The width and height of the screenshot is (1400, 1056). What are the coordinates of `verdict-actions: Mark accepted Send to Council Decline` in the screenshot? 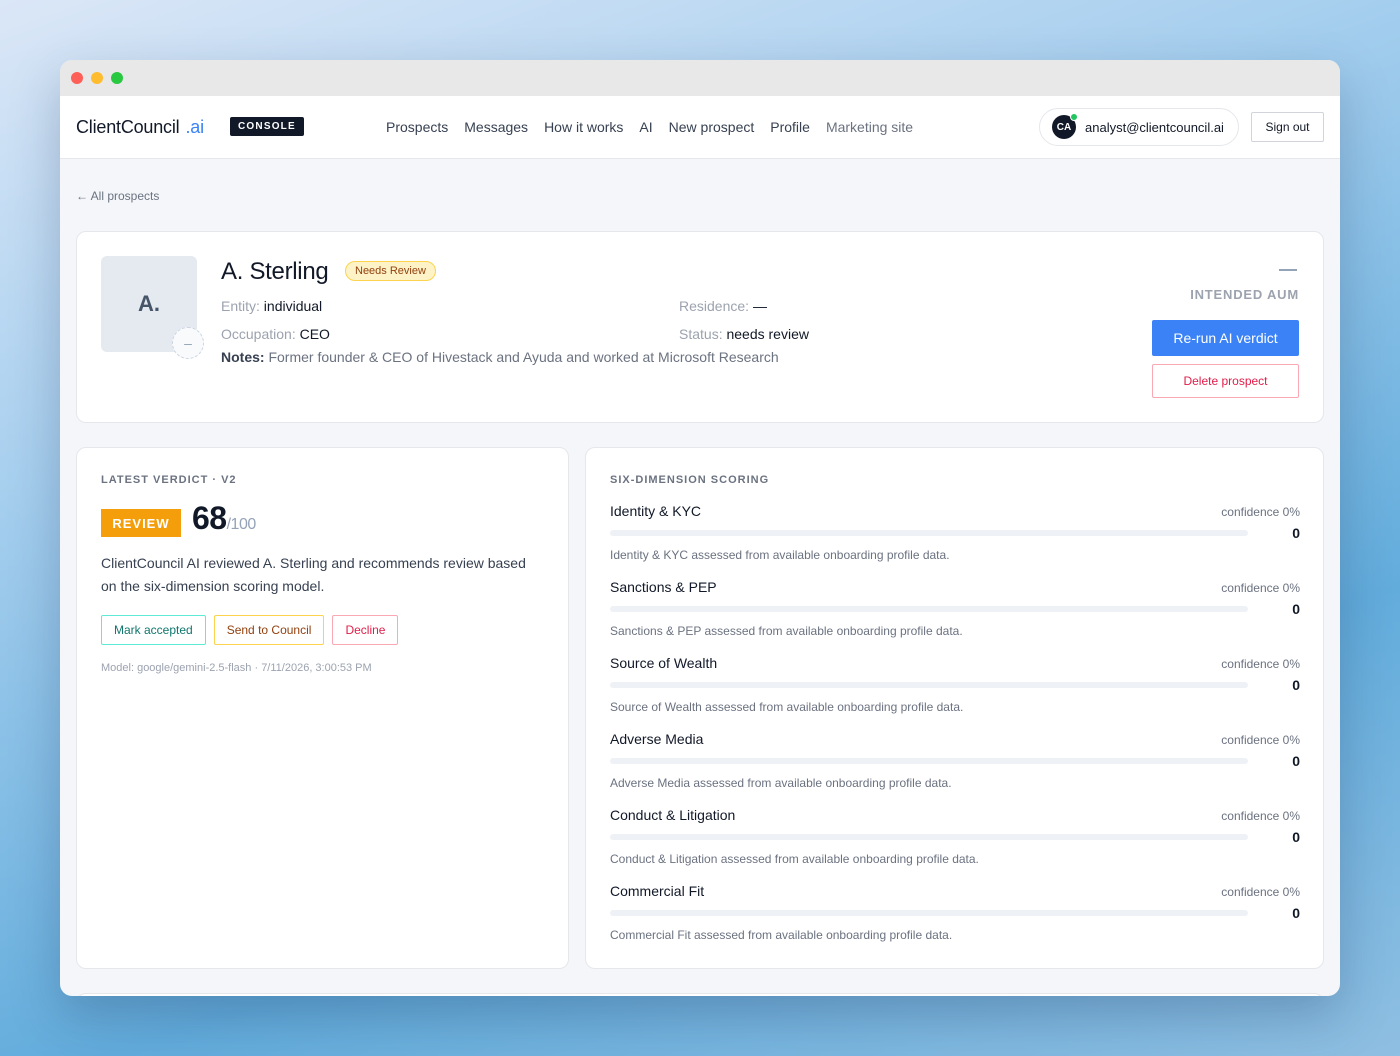 It's located at (250, 630).